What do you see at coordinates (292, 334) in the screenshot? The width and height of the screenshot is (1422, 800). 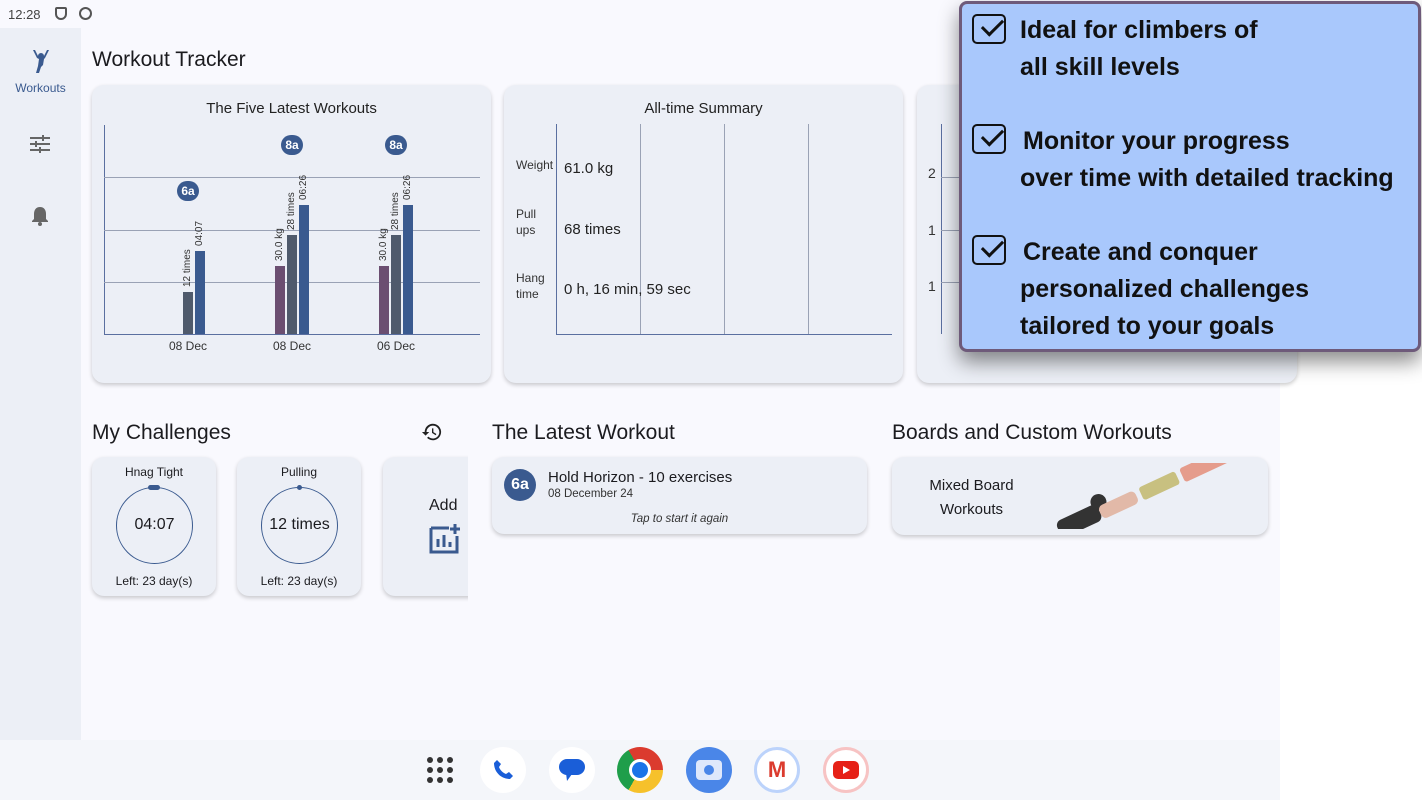 I see `x-axis` at bounding box center [292, 334].